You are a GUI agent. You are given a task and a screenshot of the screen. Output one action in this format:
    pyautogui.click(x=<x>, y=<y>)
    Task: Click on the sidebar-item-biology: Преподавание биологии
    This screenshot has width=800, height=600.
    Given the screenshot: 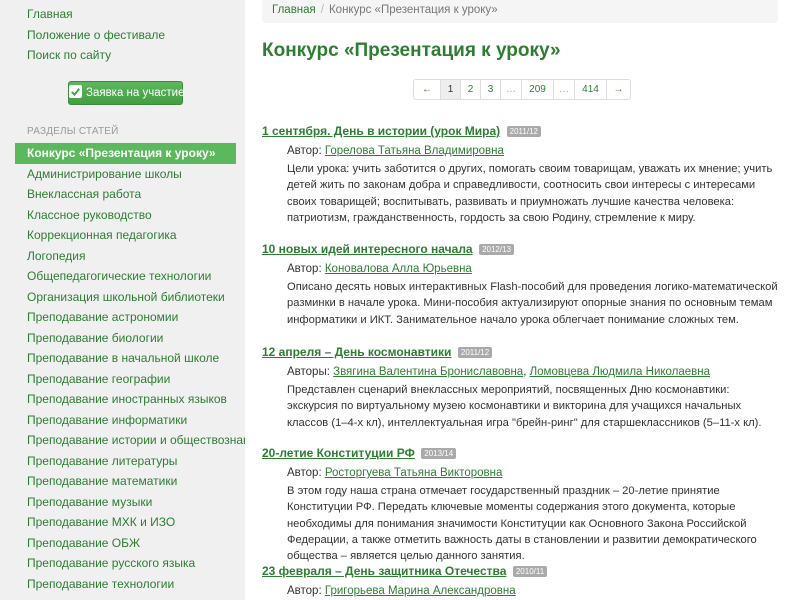 What is the action you would take?
    pyautogui.click(x=122, y=338)
    